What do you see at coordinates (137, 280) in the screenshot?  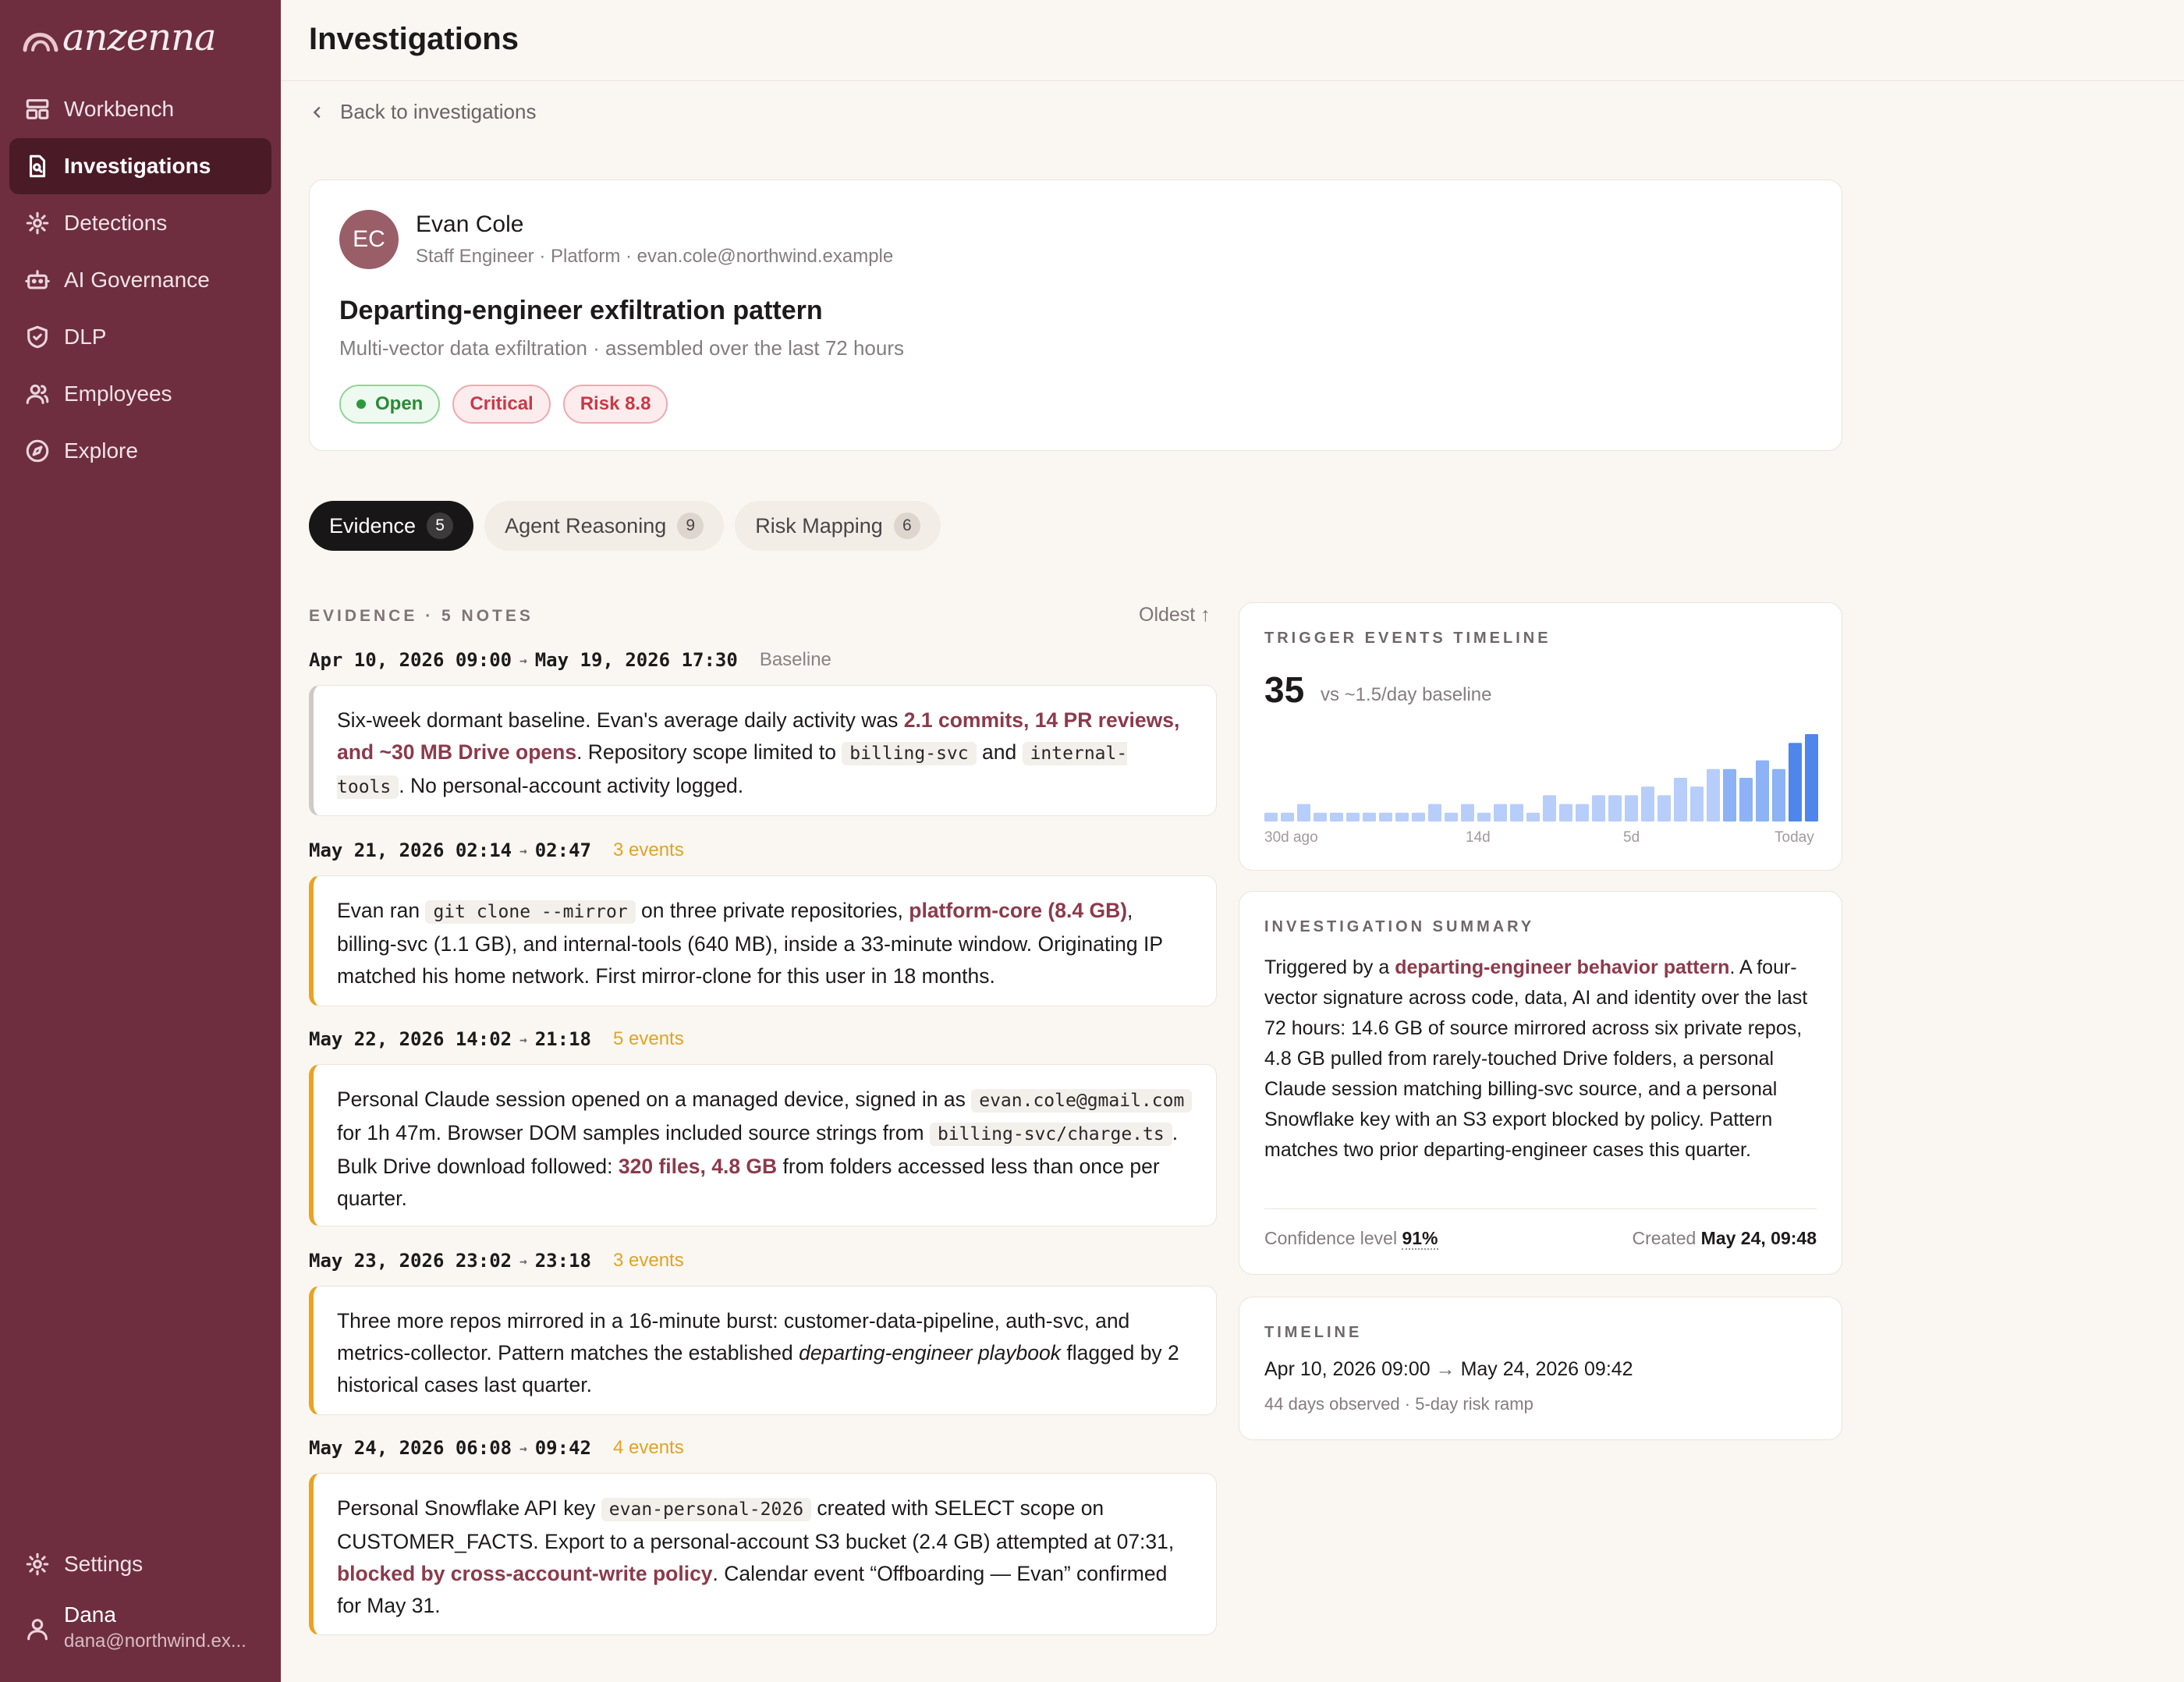 I see `sidebar-item-label: AI Governance` at bounding box center [137, 280].